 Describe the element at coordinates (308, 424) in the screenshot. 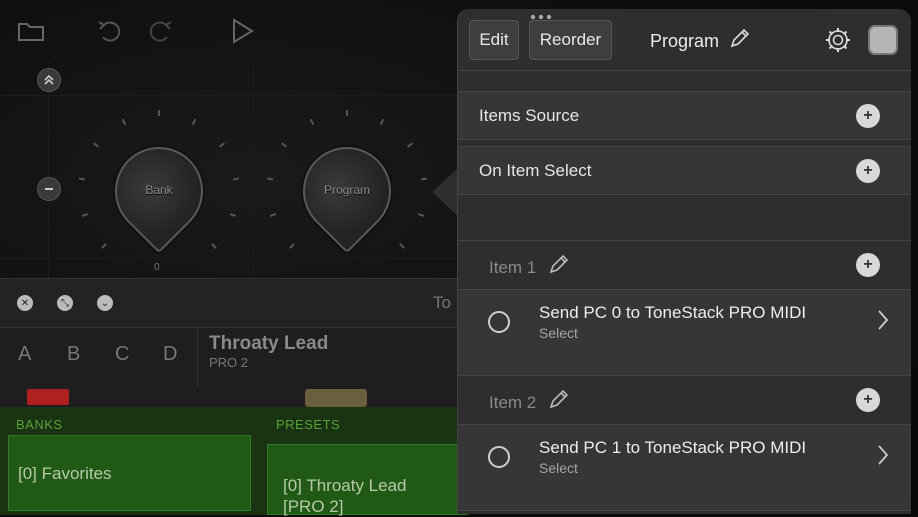

I see `presets-label: PRESETS` at that location.